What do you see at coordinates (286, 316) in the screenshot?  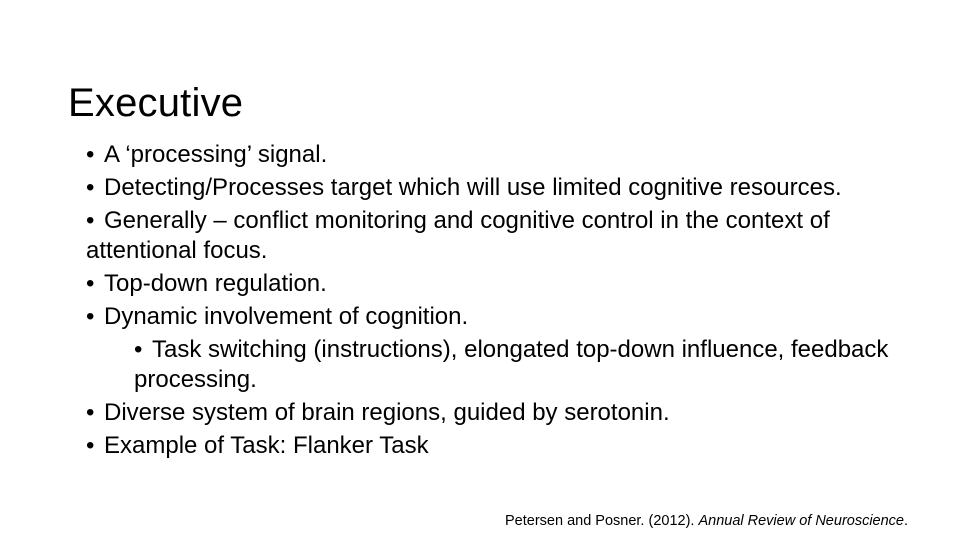 I see `list-item-text: Dynamic involvement of cognition.` at bounding box center [286, 316].